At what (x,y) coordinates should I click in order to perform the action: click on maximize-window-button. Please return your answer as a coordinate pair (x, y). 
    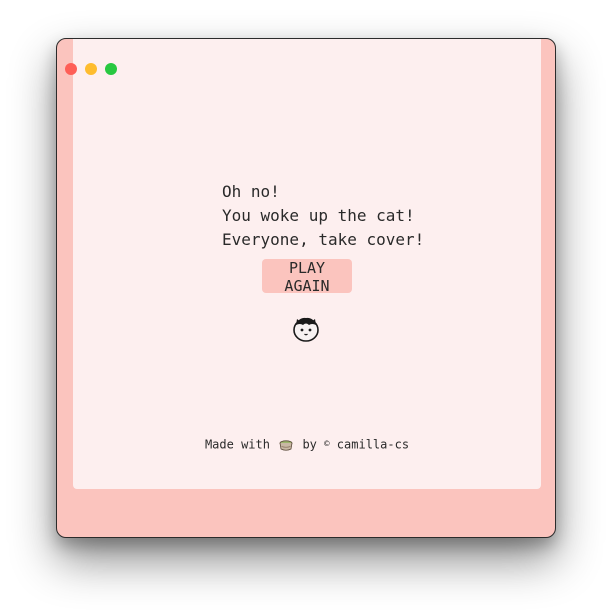
    Looking at the image, I should click on (111, 69).